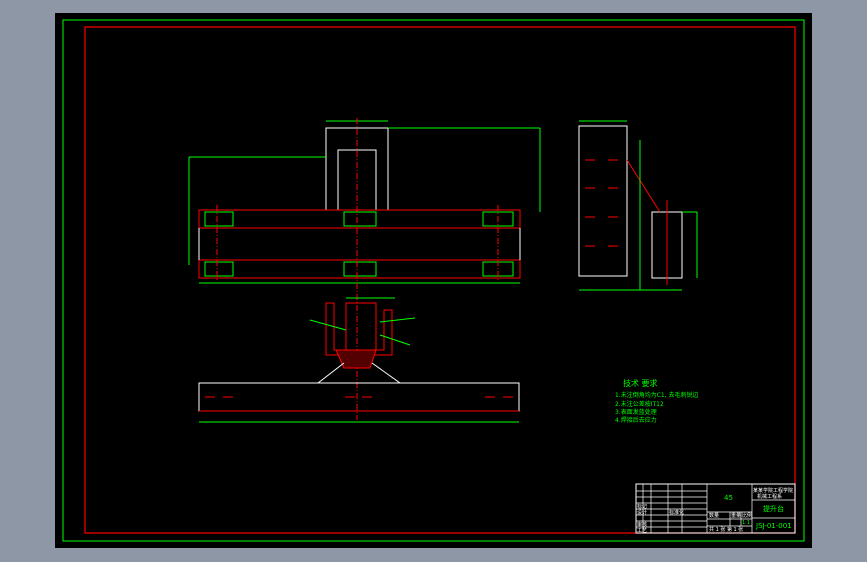 The height and width of the screenshot is (562, 867). Describe the element at coordinates (640, 383) in the screenshot. I see `tech-req-title: 技术 要求` at that location.